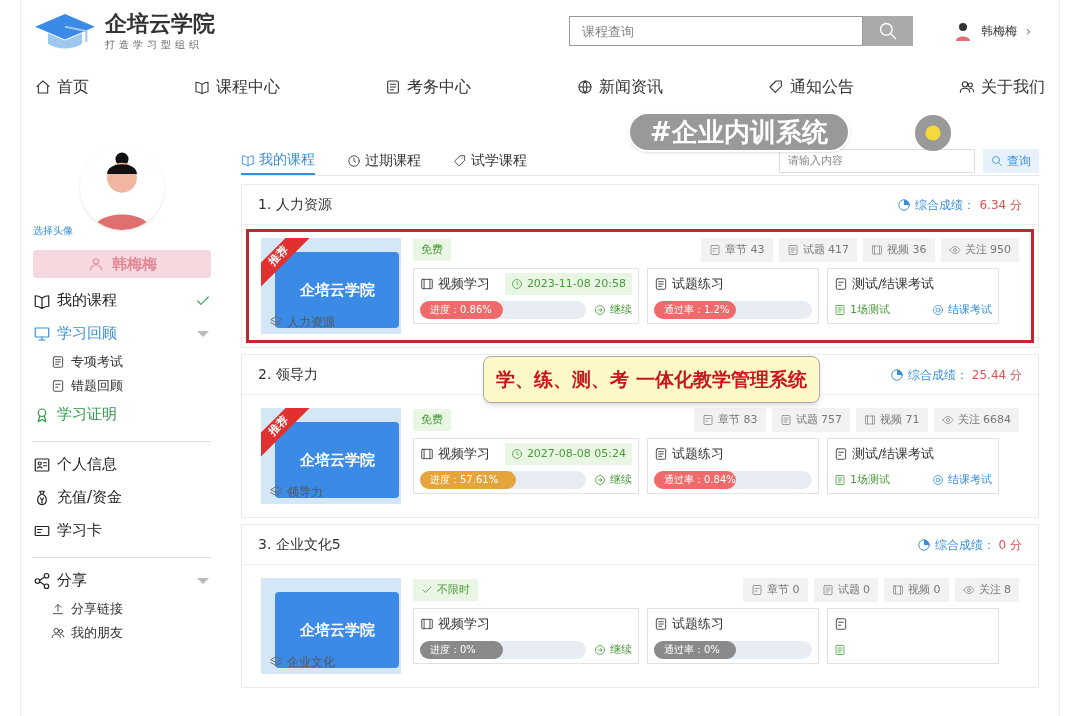 The image size is (1080, 716). I want to click on chevron-icon: ›, so click(1028, 31).